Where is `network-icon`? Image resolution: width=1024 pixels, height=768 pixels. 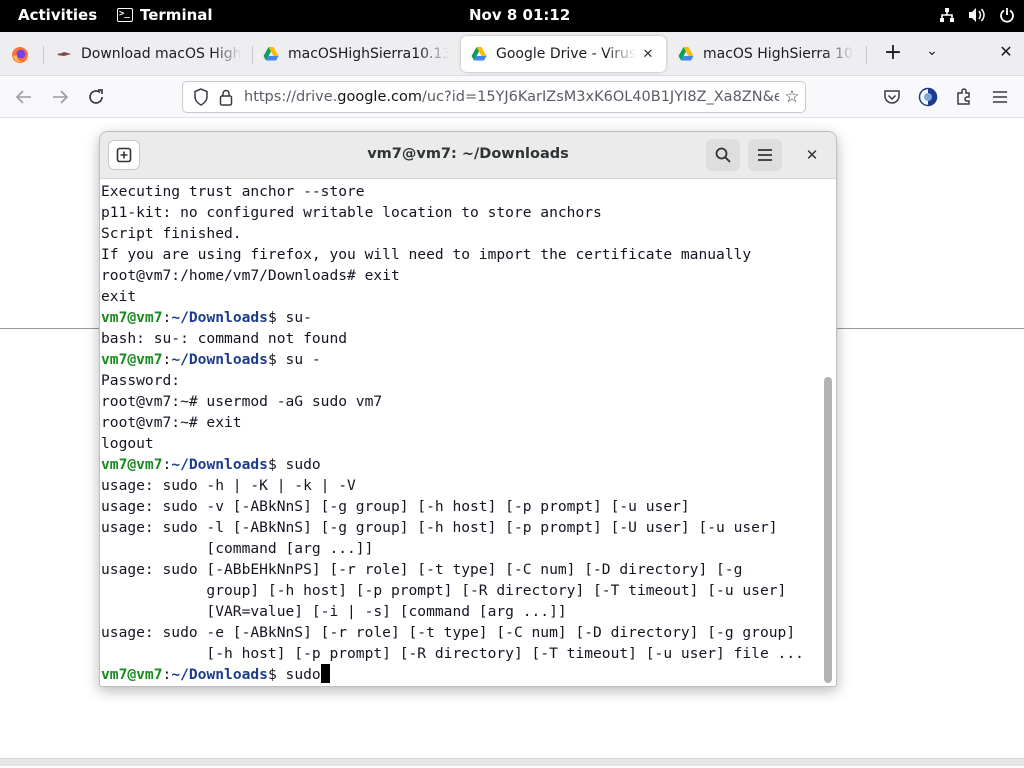 network-icon is located at coordinates (947, 15).